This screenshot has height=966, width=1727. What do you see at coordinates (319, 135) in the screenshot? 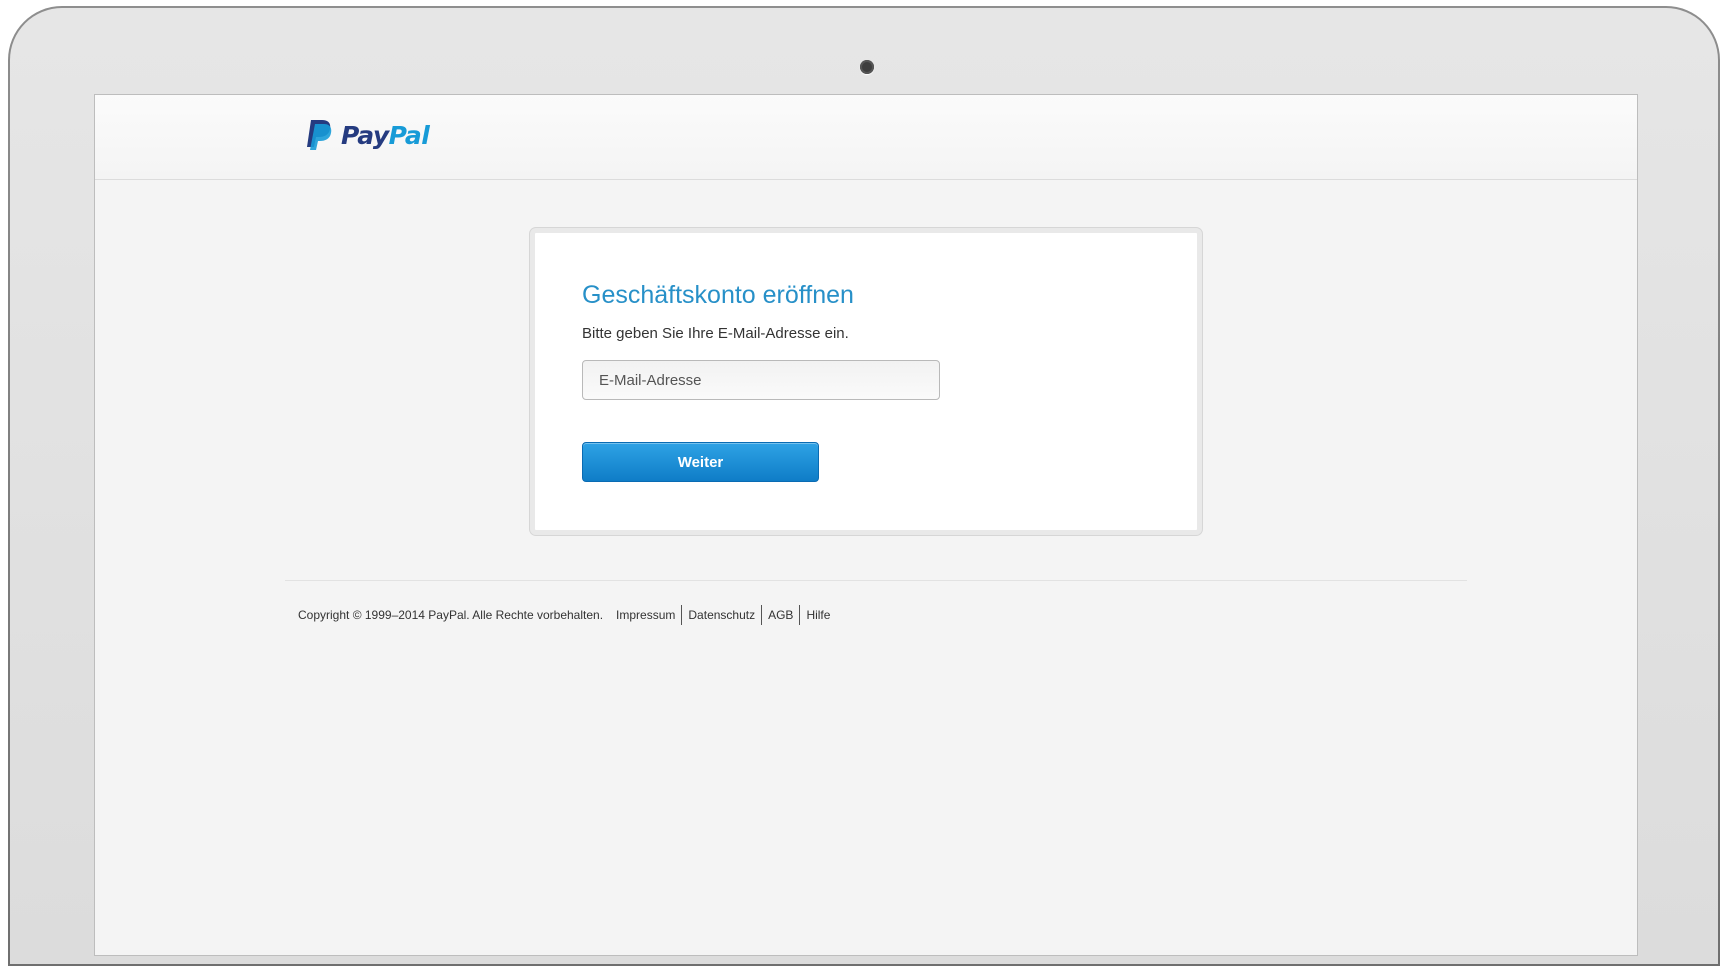
I see `paypal-p-icon` at bounding box center [319, 135].